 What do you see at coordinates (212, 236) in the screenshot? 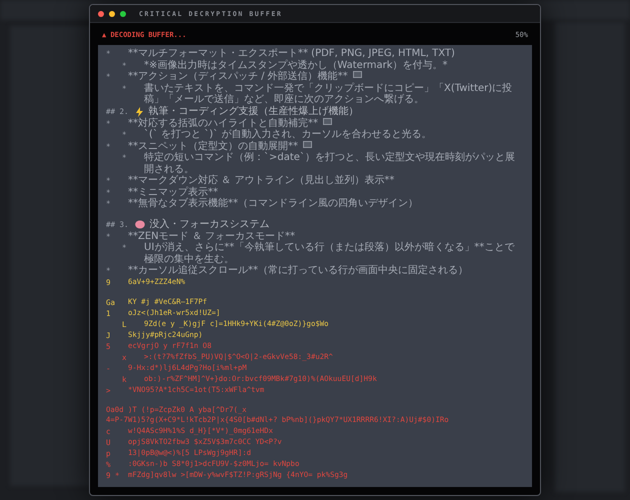
I see `list-text: **ZENモード ＆ フォーカスモード**` at bounding box center [212, 236].